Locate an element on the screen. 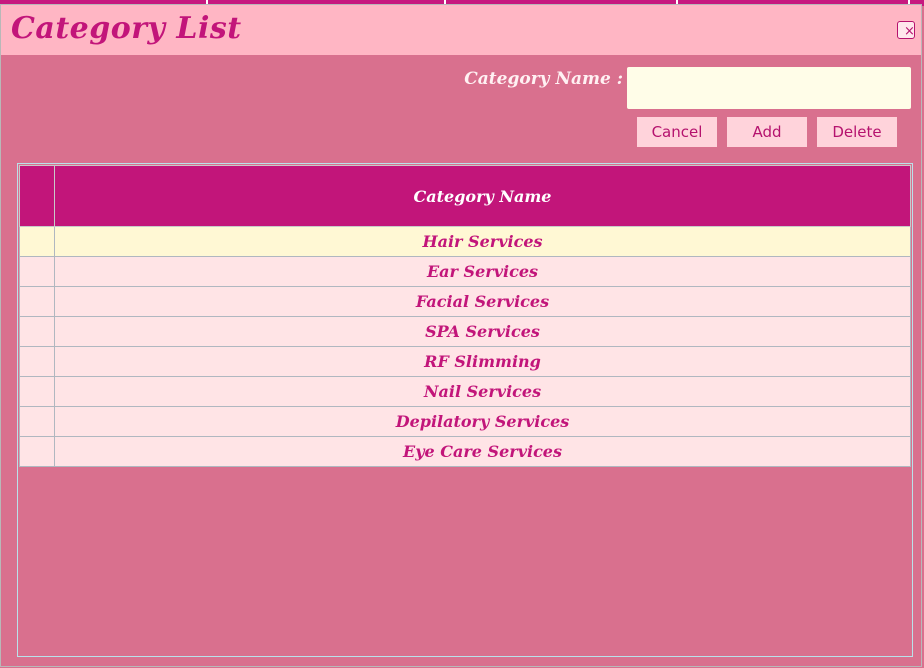  table-row: Eye Care Services is located at coordinates (465, 451).